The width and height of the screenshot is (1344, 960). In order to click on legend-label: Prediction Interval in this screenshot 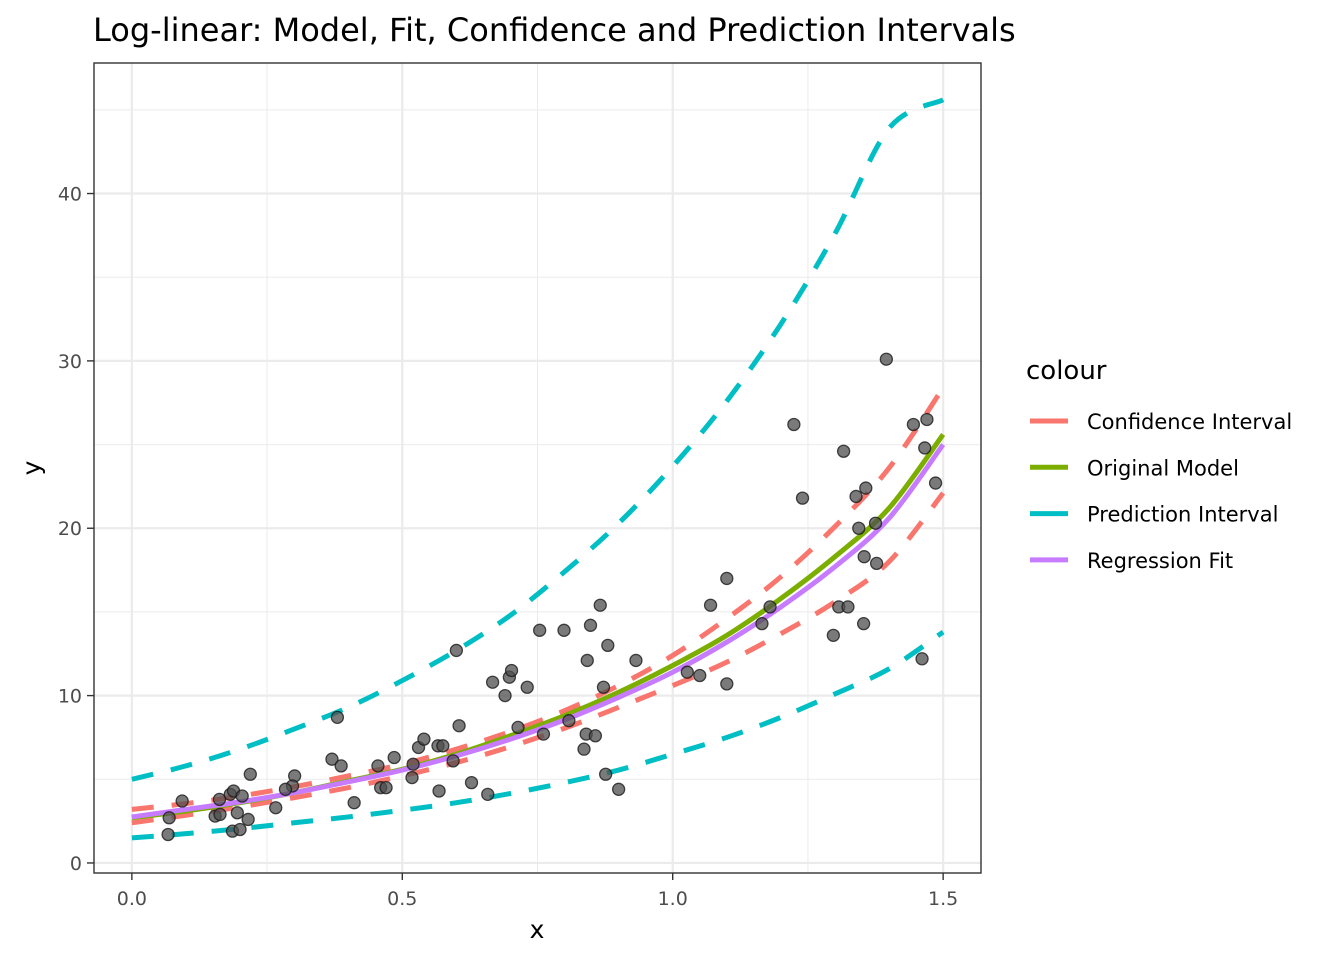, I will do `click(1182, 515)`.